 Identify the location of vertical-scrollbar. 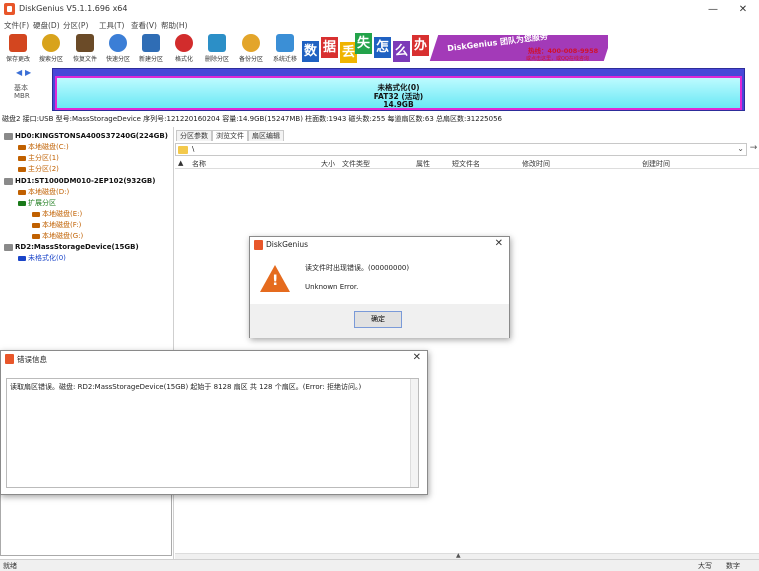
(414, 433).